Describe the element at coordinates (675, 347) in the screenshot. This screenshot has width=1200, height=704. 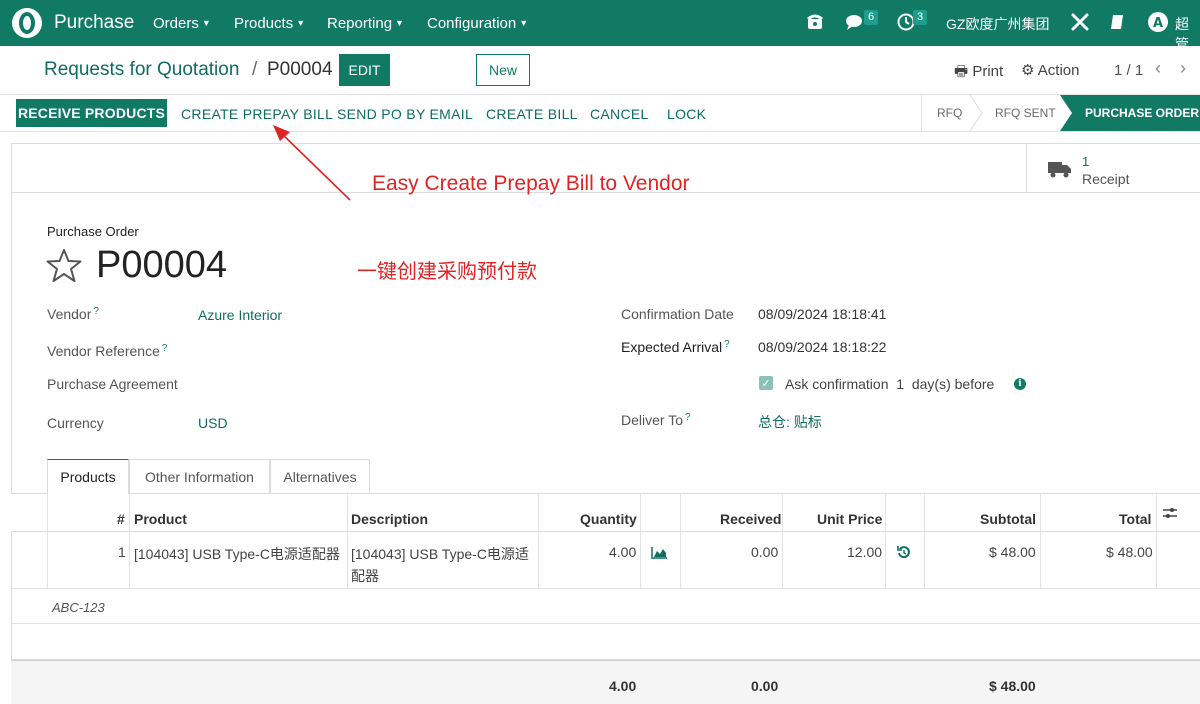
I see `expected-arrival-label: Expected Arrival?` at that location.